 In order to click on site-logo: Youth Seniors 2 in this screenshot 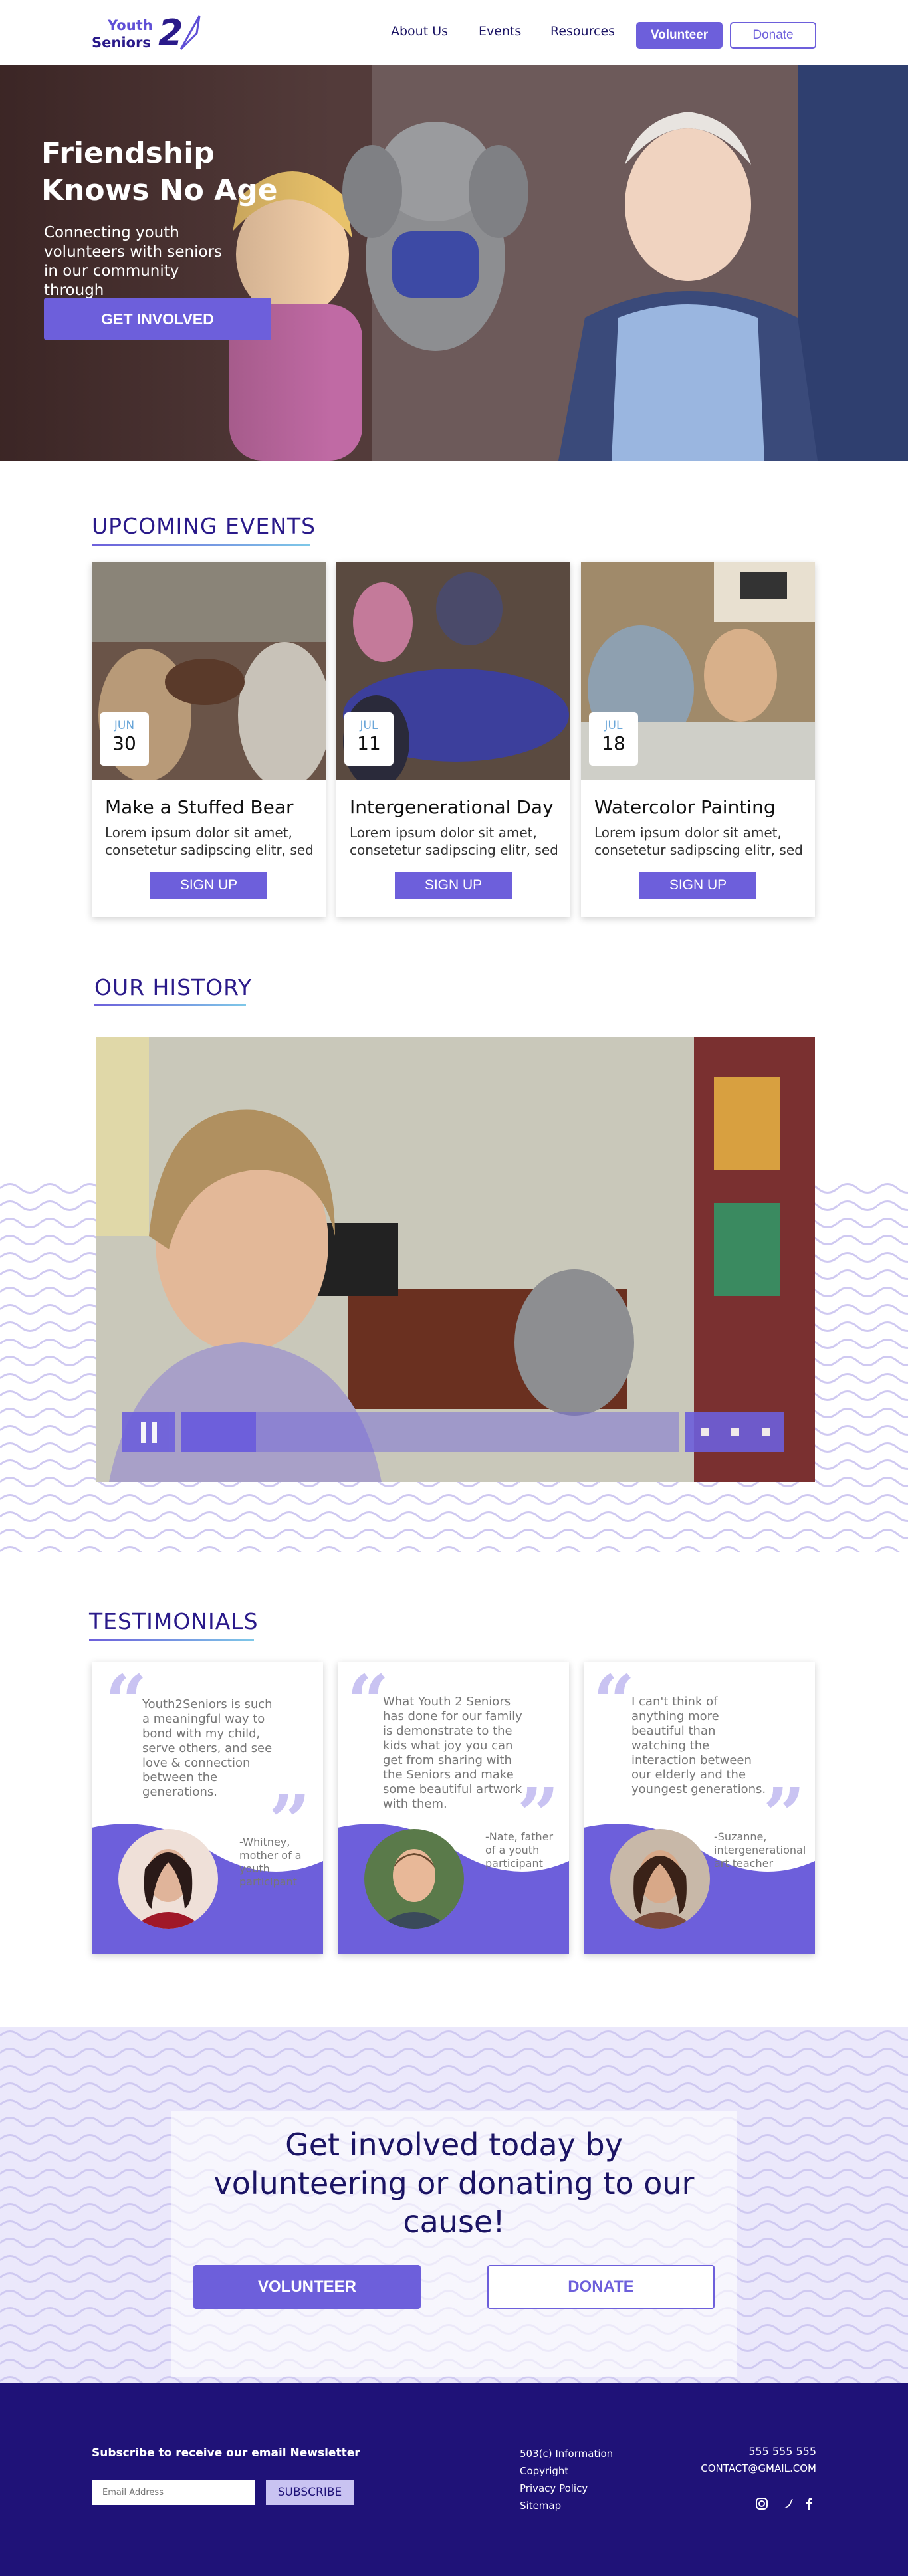, I will do `click(151, 34)`.